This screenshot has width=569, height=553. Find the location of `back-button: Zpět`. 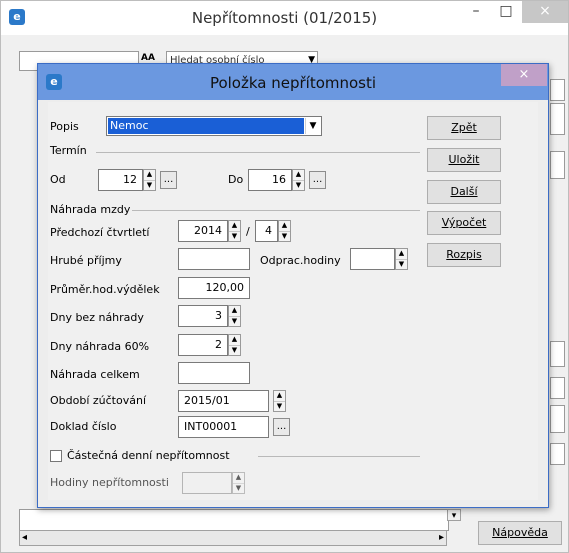

back-button: Zpět is located at coordinates (464, 128).